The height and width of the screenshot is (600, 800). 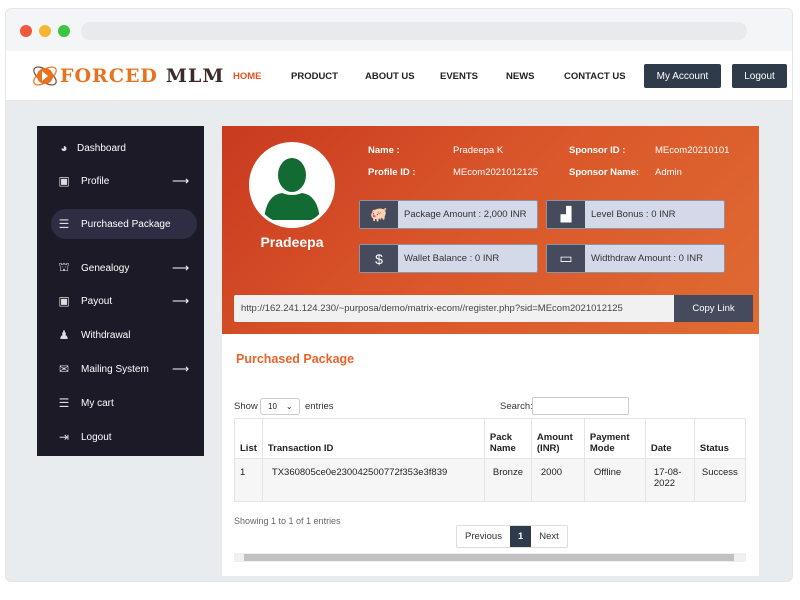 What do you see at coordinates (120, 403) in the screenshot?
I see `sidebar-item-my-cart: ☰ My cart` at bounding box center [120, 403].